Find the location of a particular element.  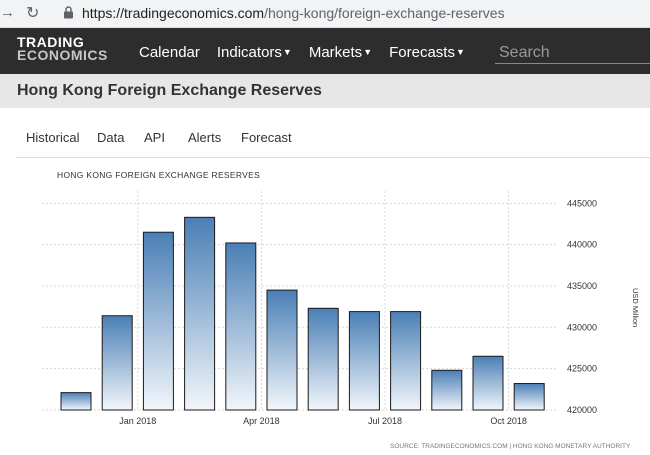

search-input: Search is located at coordinates (572, 53).